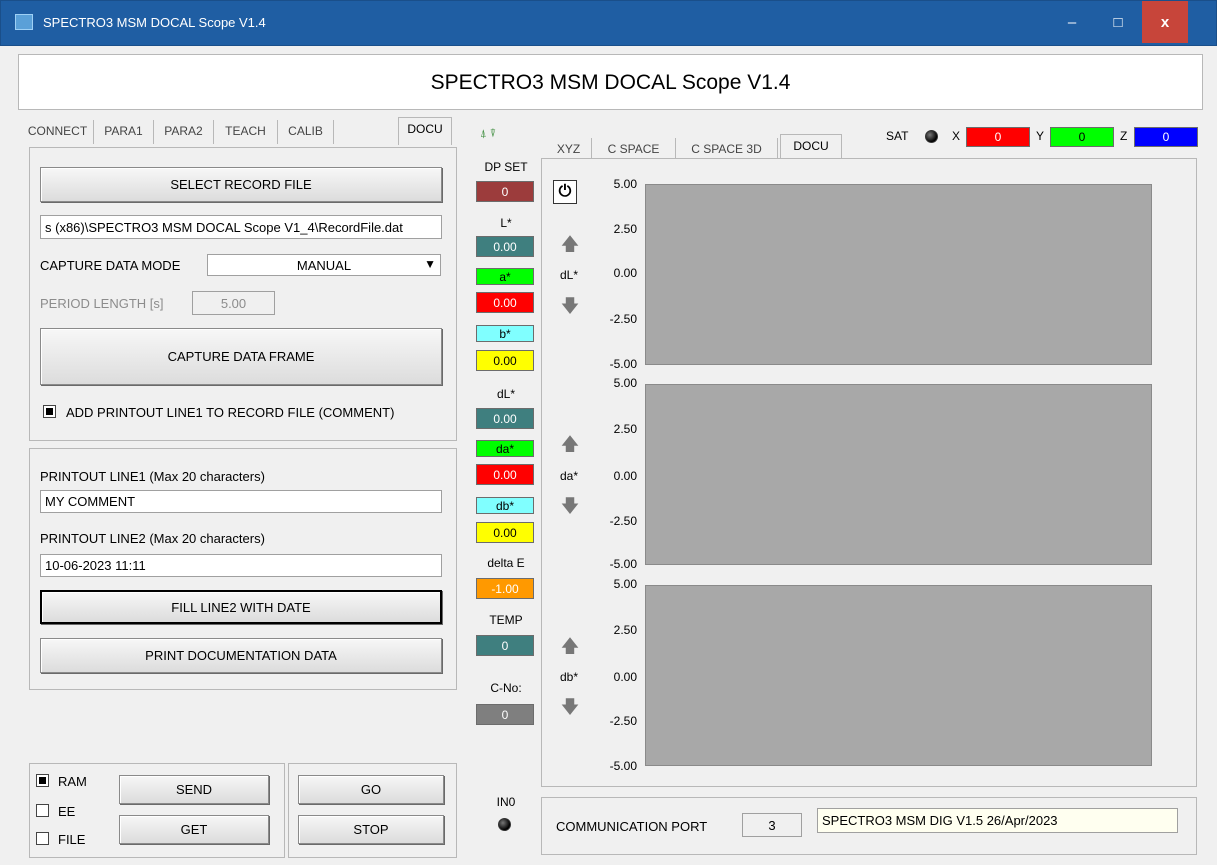  I want to click on in0-led-icon, so click(504, 824).